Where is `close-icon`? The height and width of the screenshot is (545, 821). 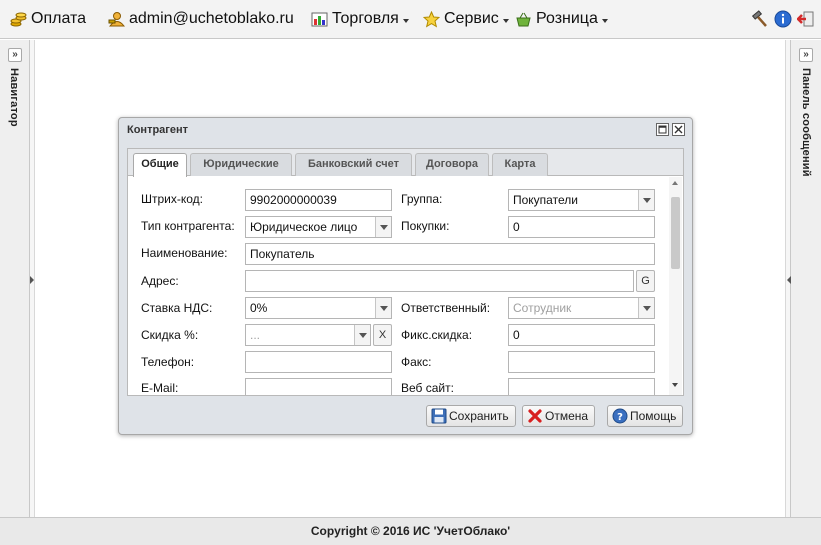
close-icon is located at coordinates (678, 129).